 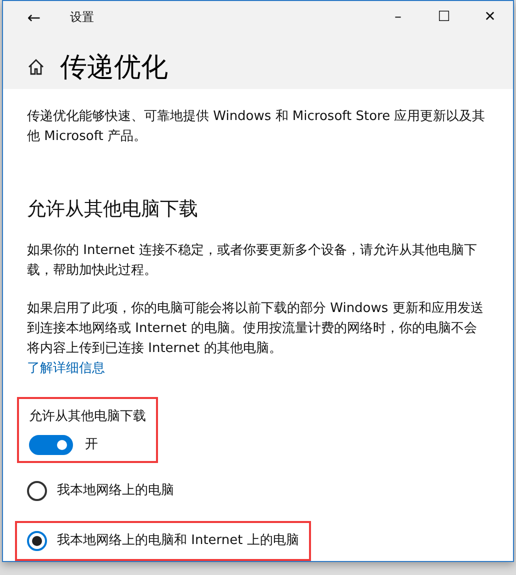 I want to click on intro-text: 传递优化能够快速、可靠地提供 Windows 和 Microsoft Store 应用更新以及其他 Microsoft 产品。, so click(x=256, y=127).